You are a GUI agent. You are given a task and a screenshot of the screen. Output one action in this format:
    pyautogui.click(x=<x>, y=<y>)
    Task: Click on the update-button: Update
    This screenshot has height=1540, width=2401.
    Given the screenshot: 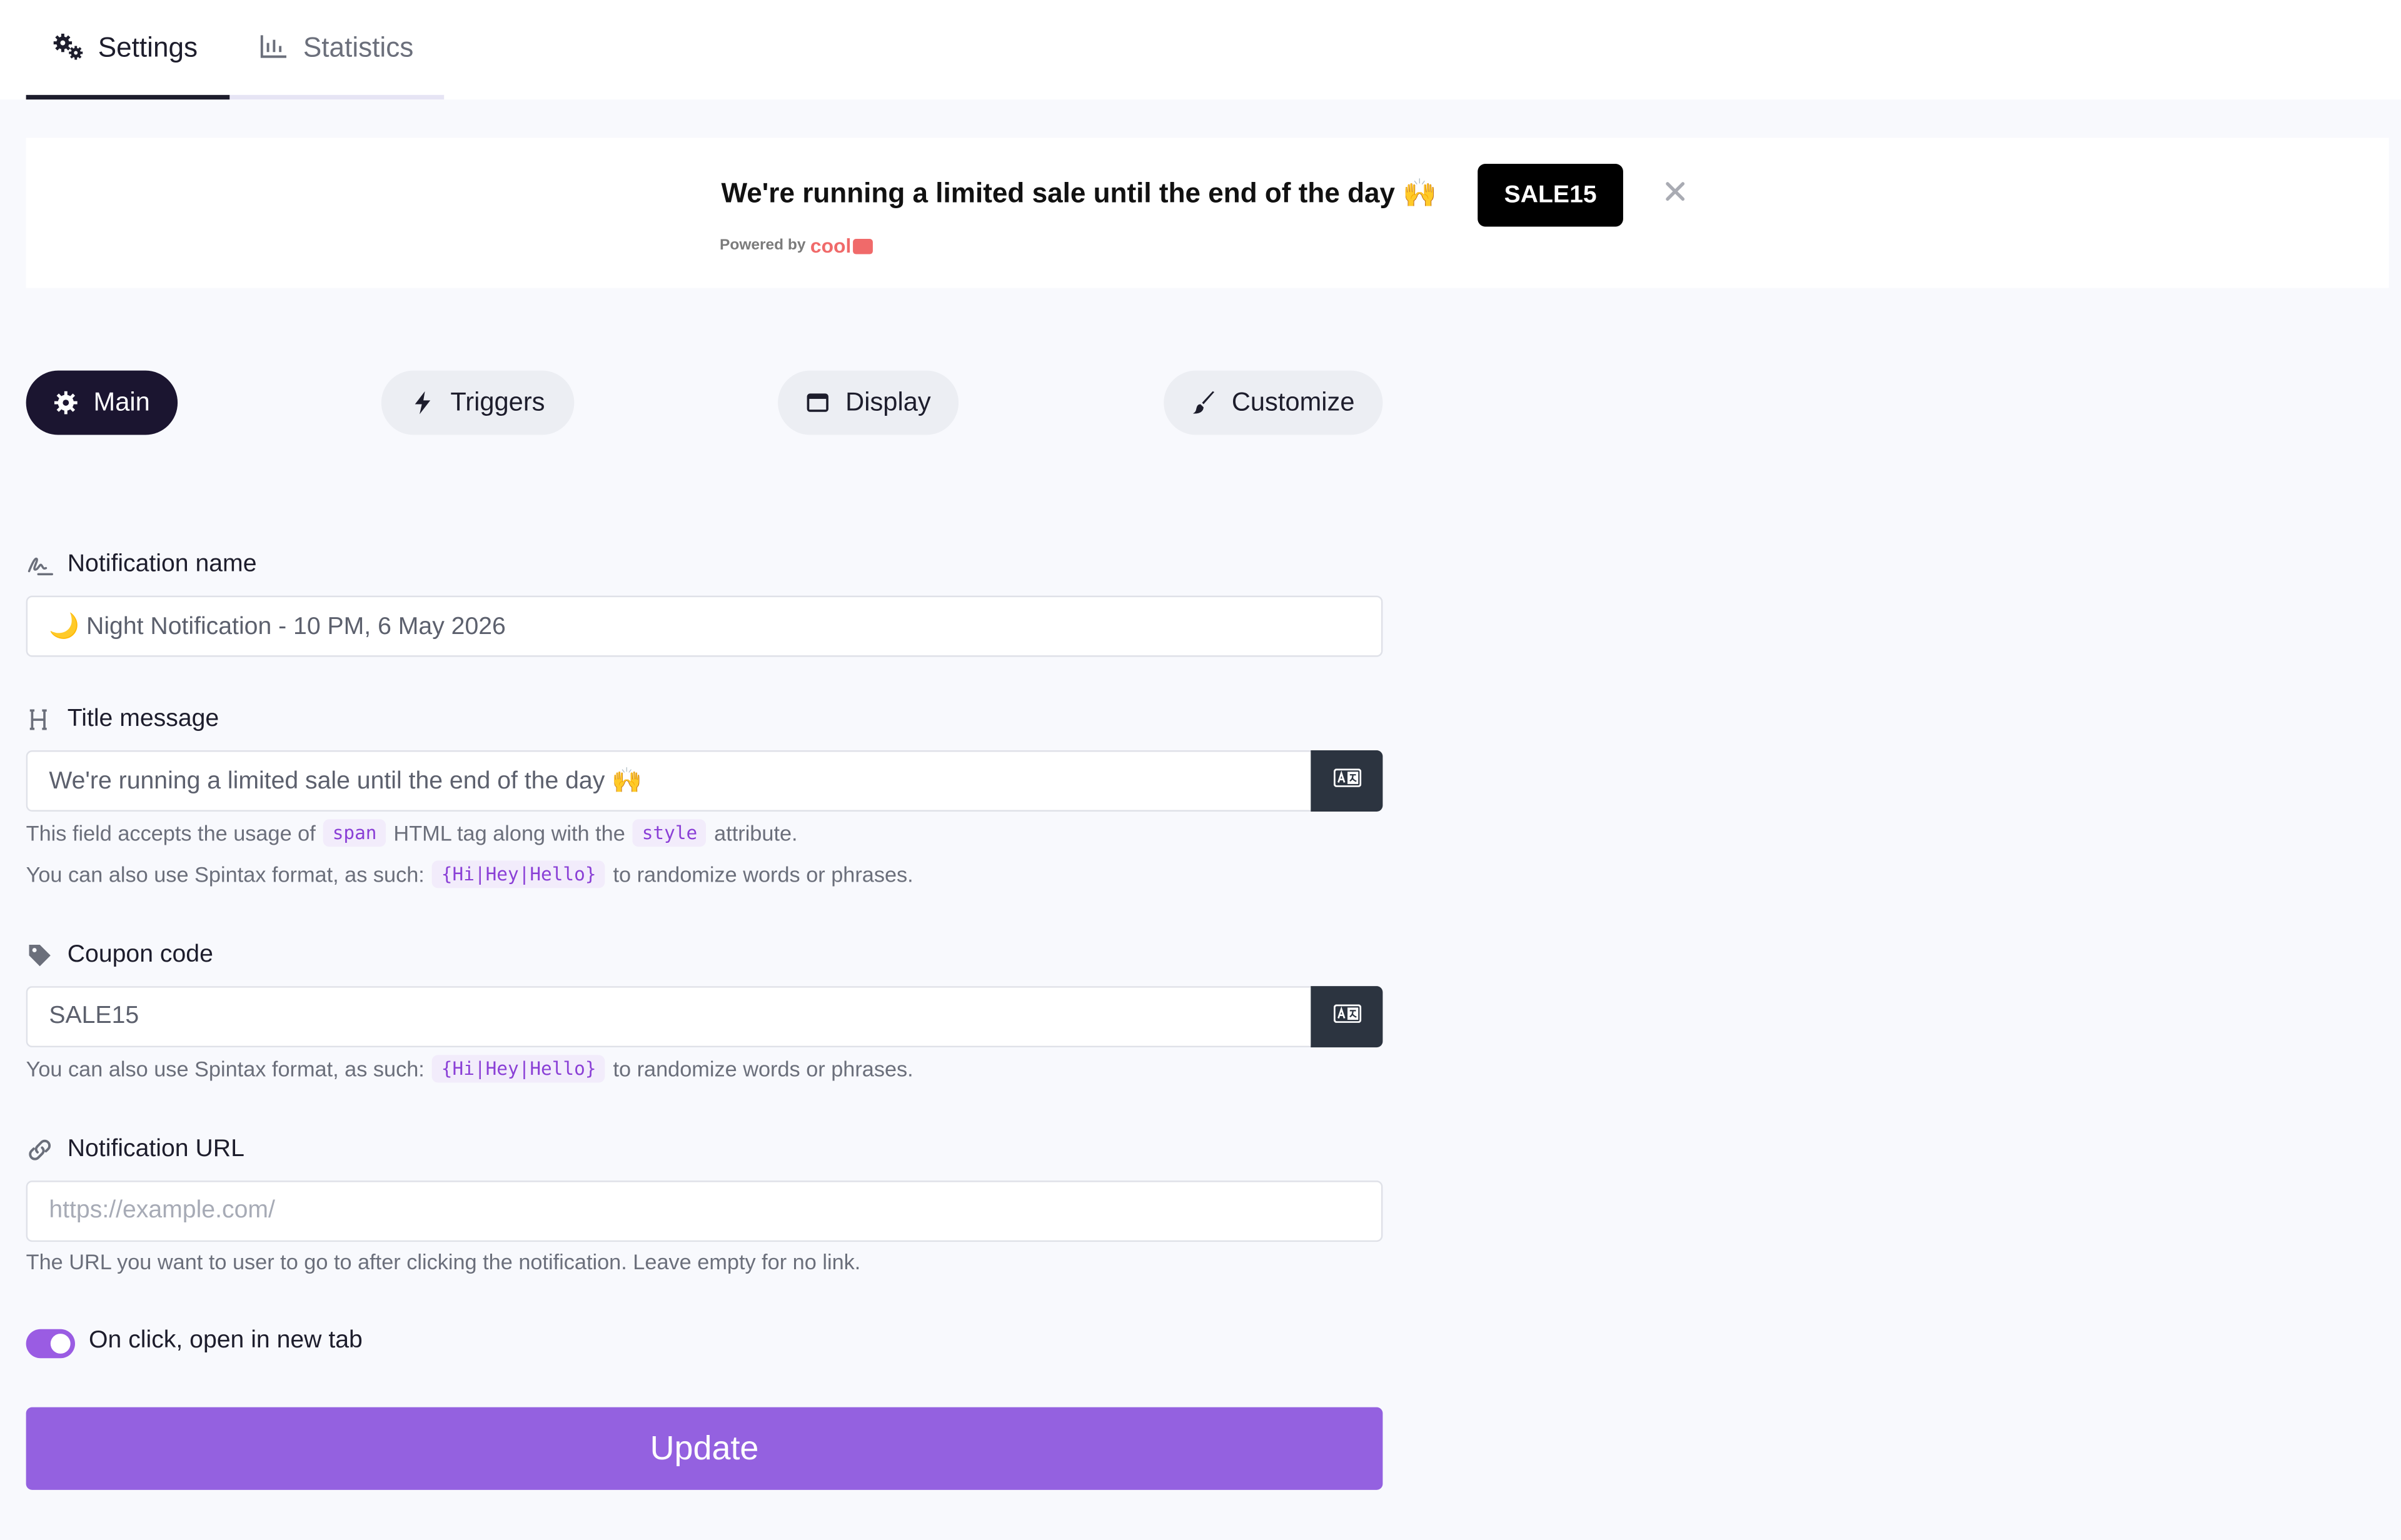 What is the action you would take?
    pyautogui.click(x=704, y=1448)
    